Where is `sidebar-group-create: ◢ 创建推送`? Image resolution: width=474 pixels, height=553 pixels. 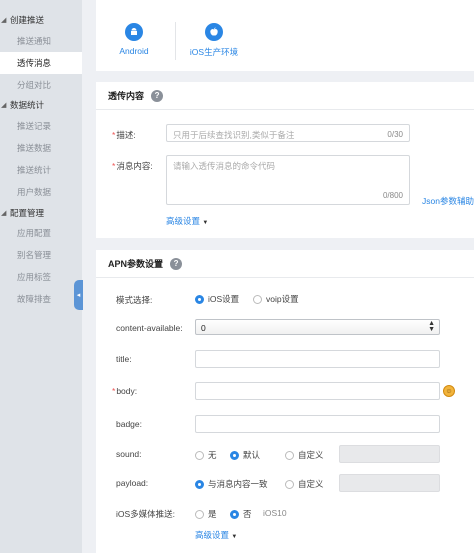 sidebar-group-create: ◢ 创建推送 is located at coordinates (22, 20).